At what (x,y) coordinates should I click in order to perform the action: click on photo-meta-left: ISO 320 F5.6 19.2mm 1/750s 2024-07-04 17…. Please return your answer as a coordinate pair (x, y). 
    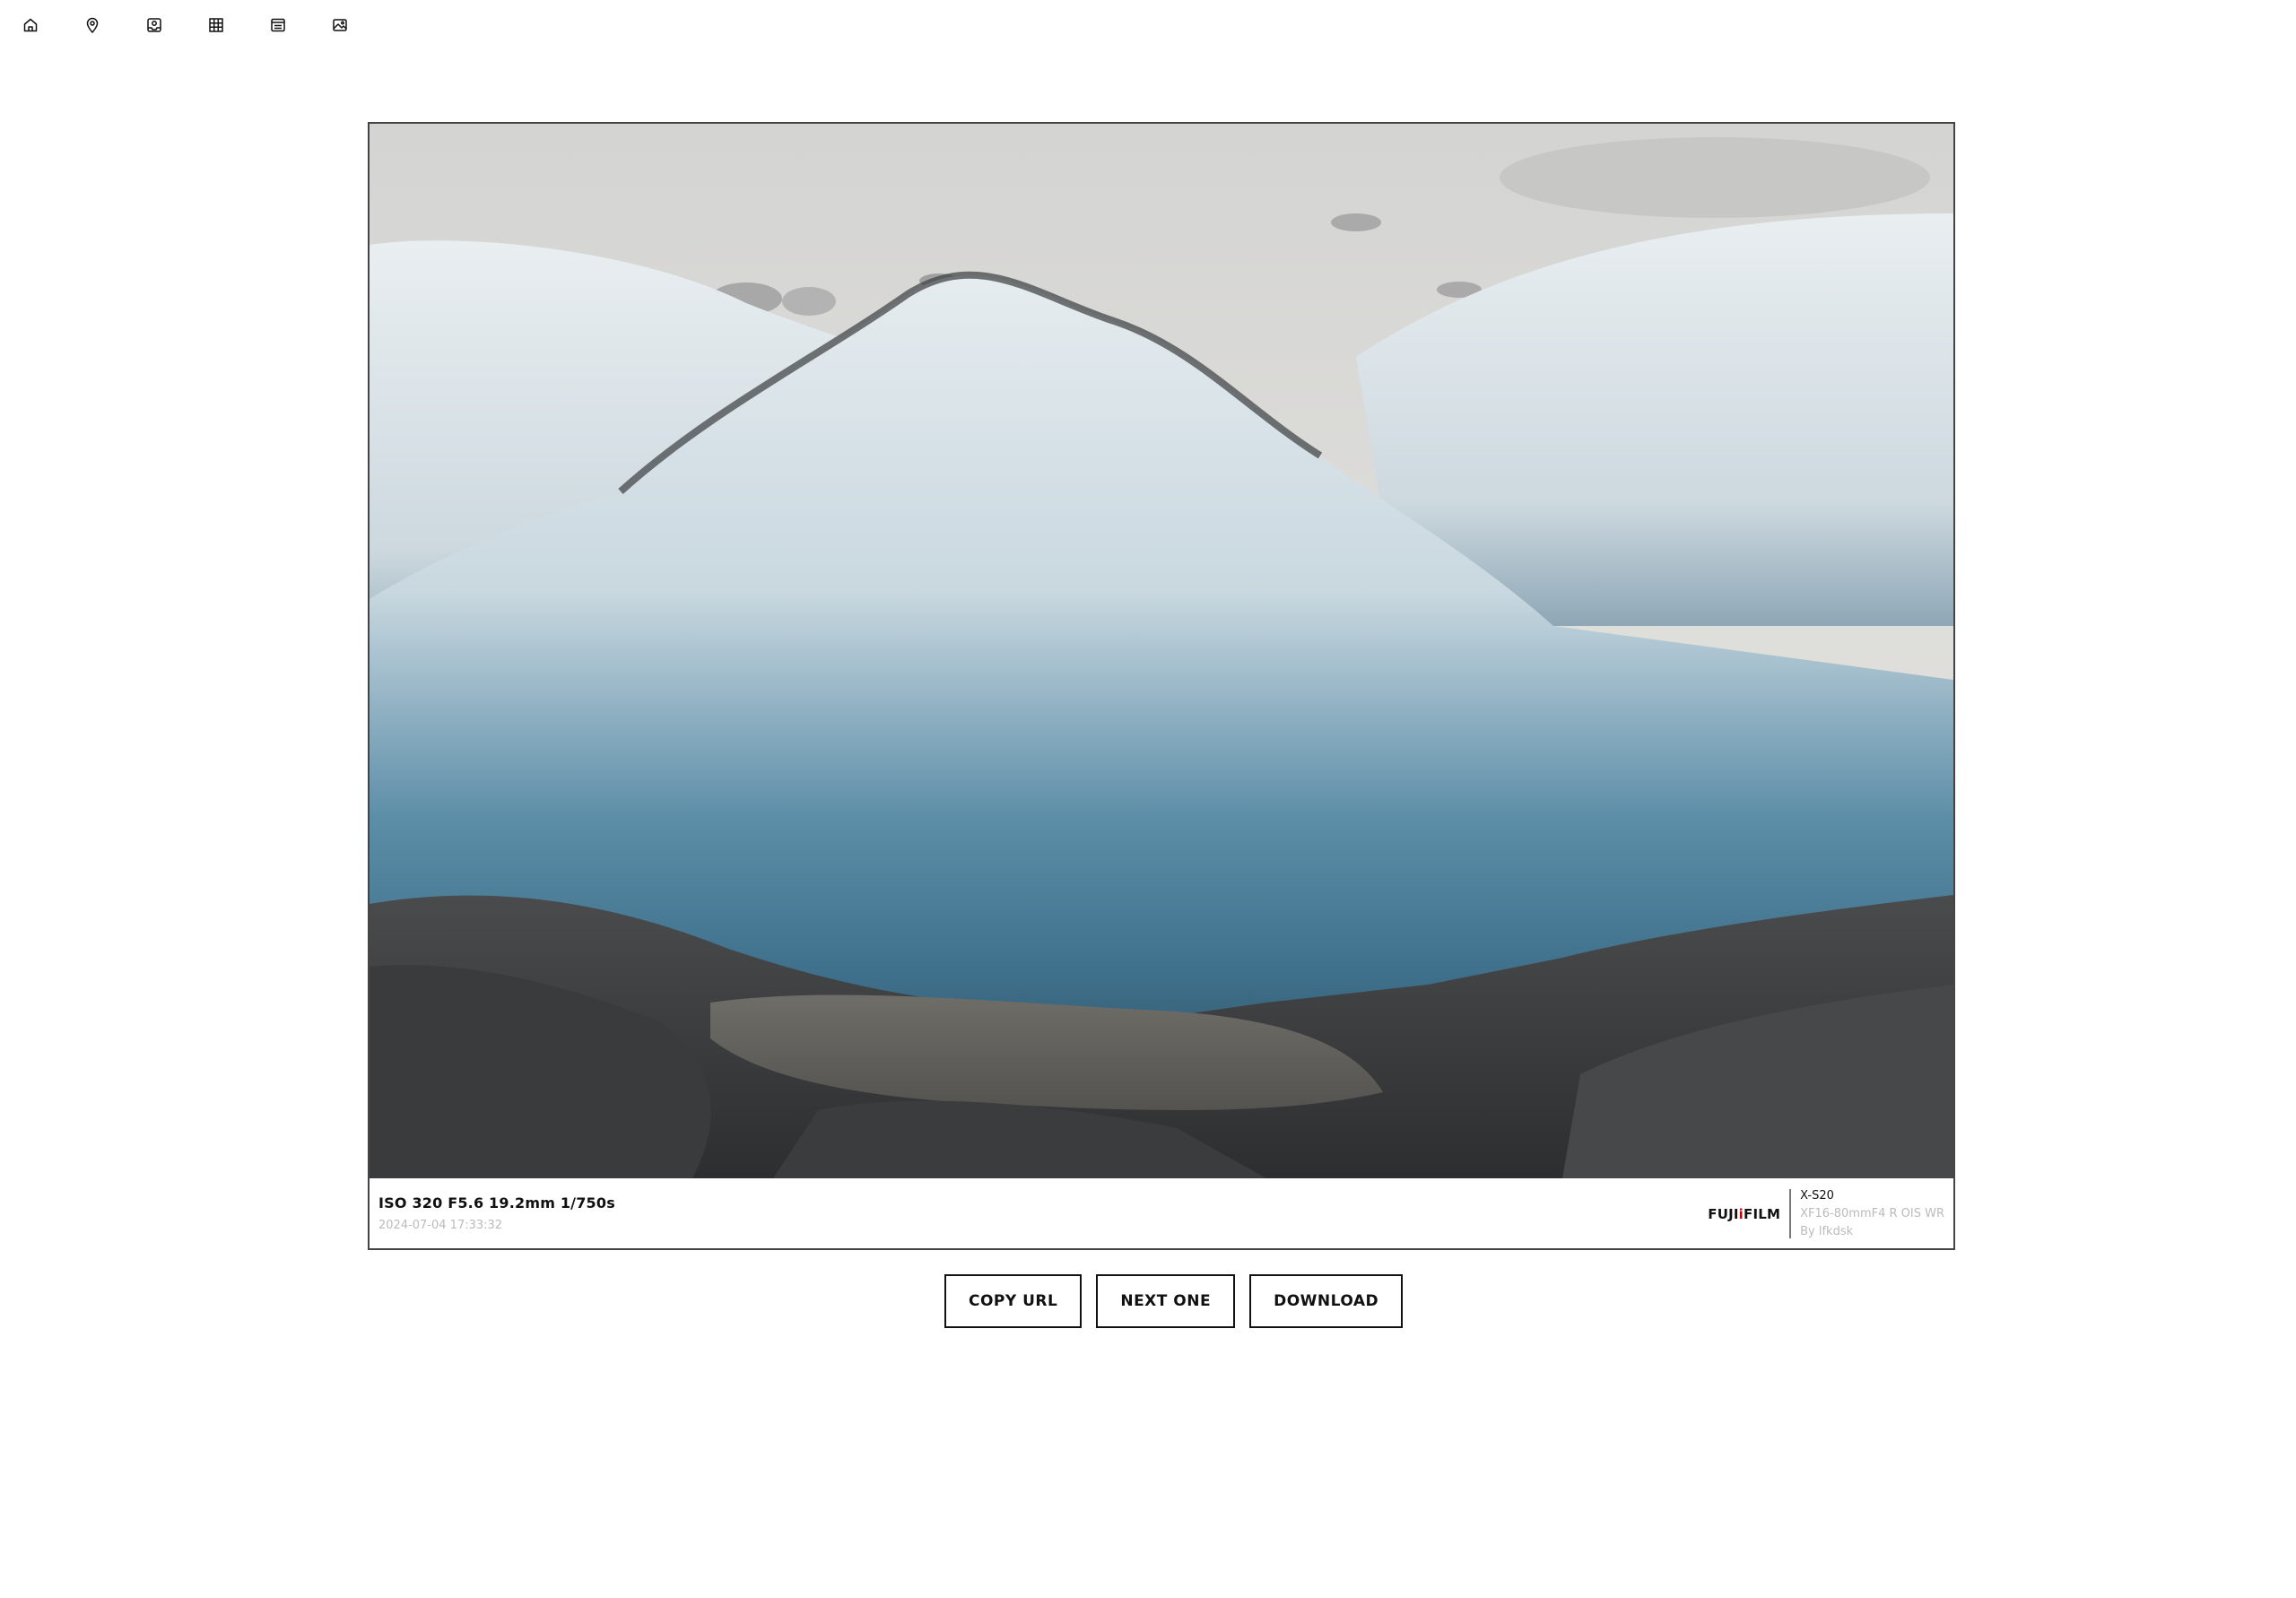
    Looking at the image, I should click on (496, 1213).